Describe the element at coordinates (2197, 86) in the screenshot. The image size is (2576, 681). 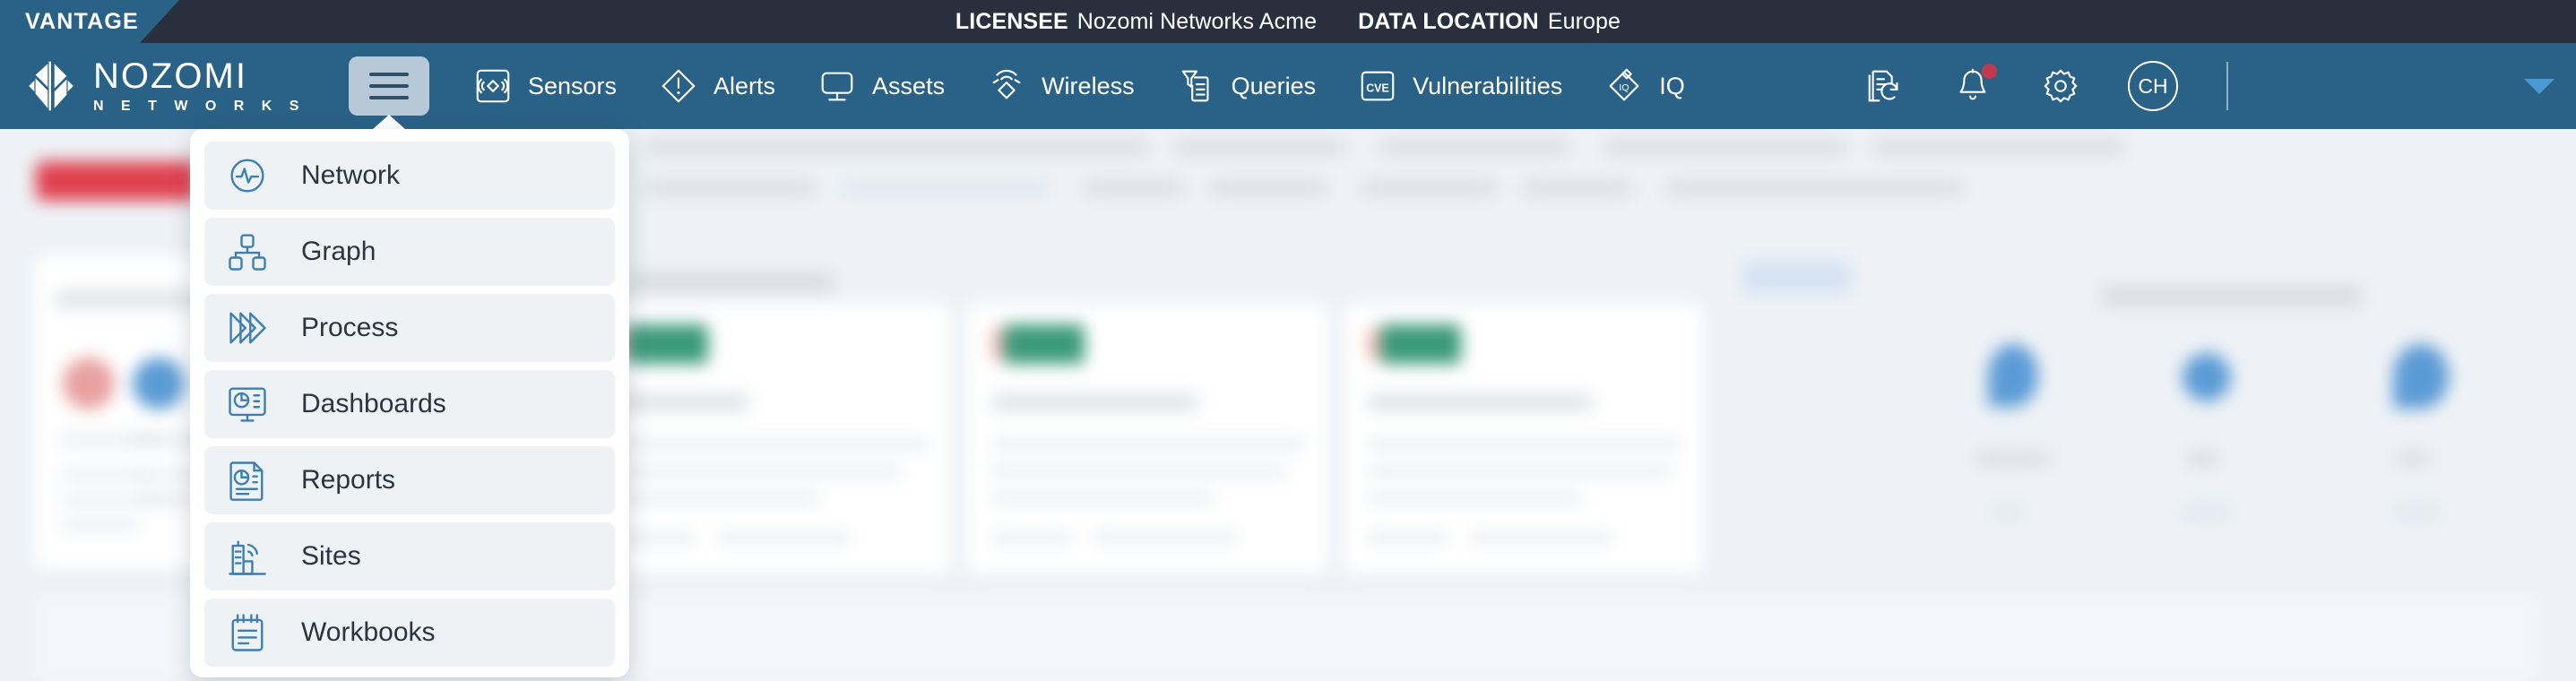
I see `navbar-right-actions: CH` at that location.